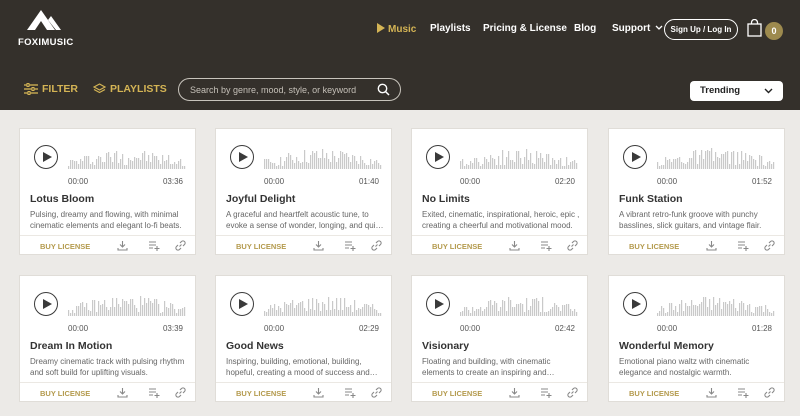 The width and height of the screenshot is (800, 416). What do you see at coordinates (46, 29) in the screenshot?
I see `logo: FOXIMUSIC` at bounding box center [46, 29].